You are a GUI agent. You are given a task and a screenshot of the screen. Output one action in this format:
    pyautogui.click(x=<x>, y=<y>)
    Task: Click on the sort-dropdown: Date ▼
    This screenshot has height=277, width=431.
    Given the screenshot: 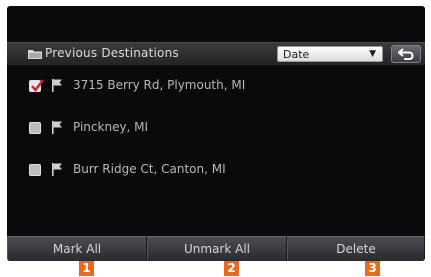 What is the action you would take?
    pyautogui.click(x=330, y=54)
    